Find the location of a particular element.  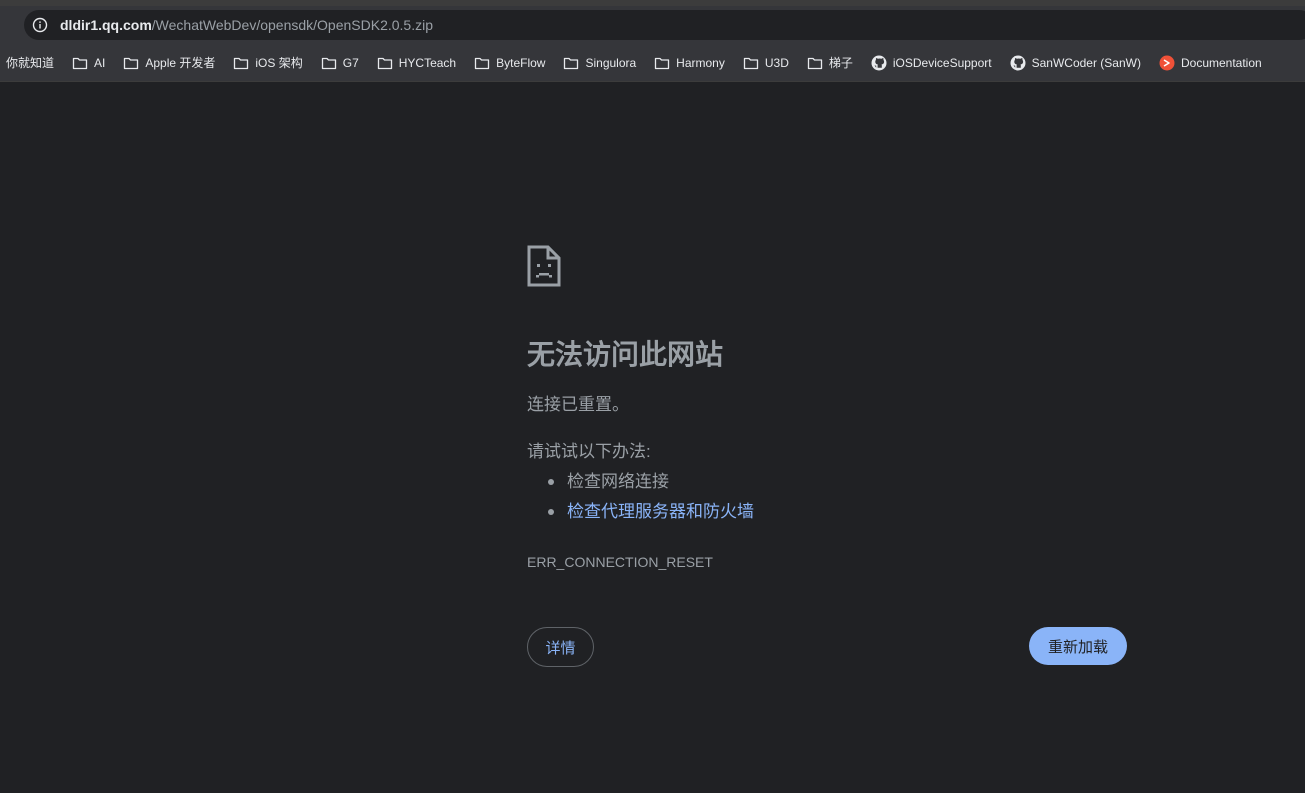

bookmark-label: Harmony is located at coordinates (700, 63).